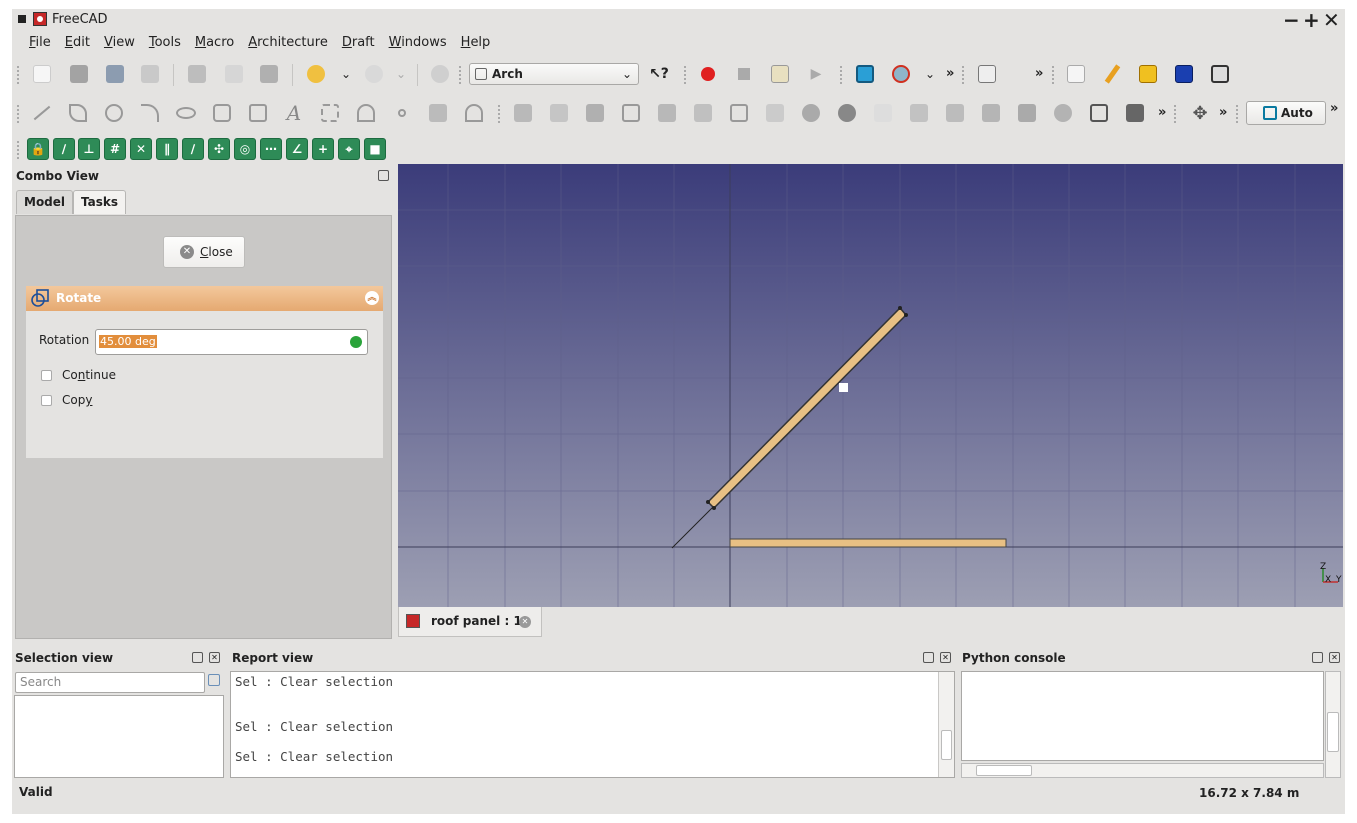 The image size is (1357, 823). Describe the element at coordinates (222, 113) in the screenshot. I see `polygon-icon` at that location.